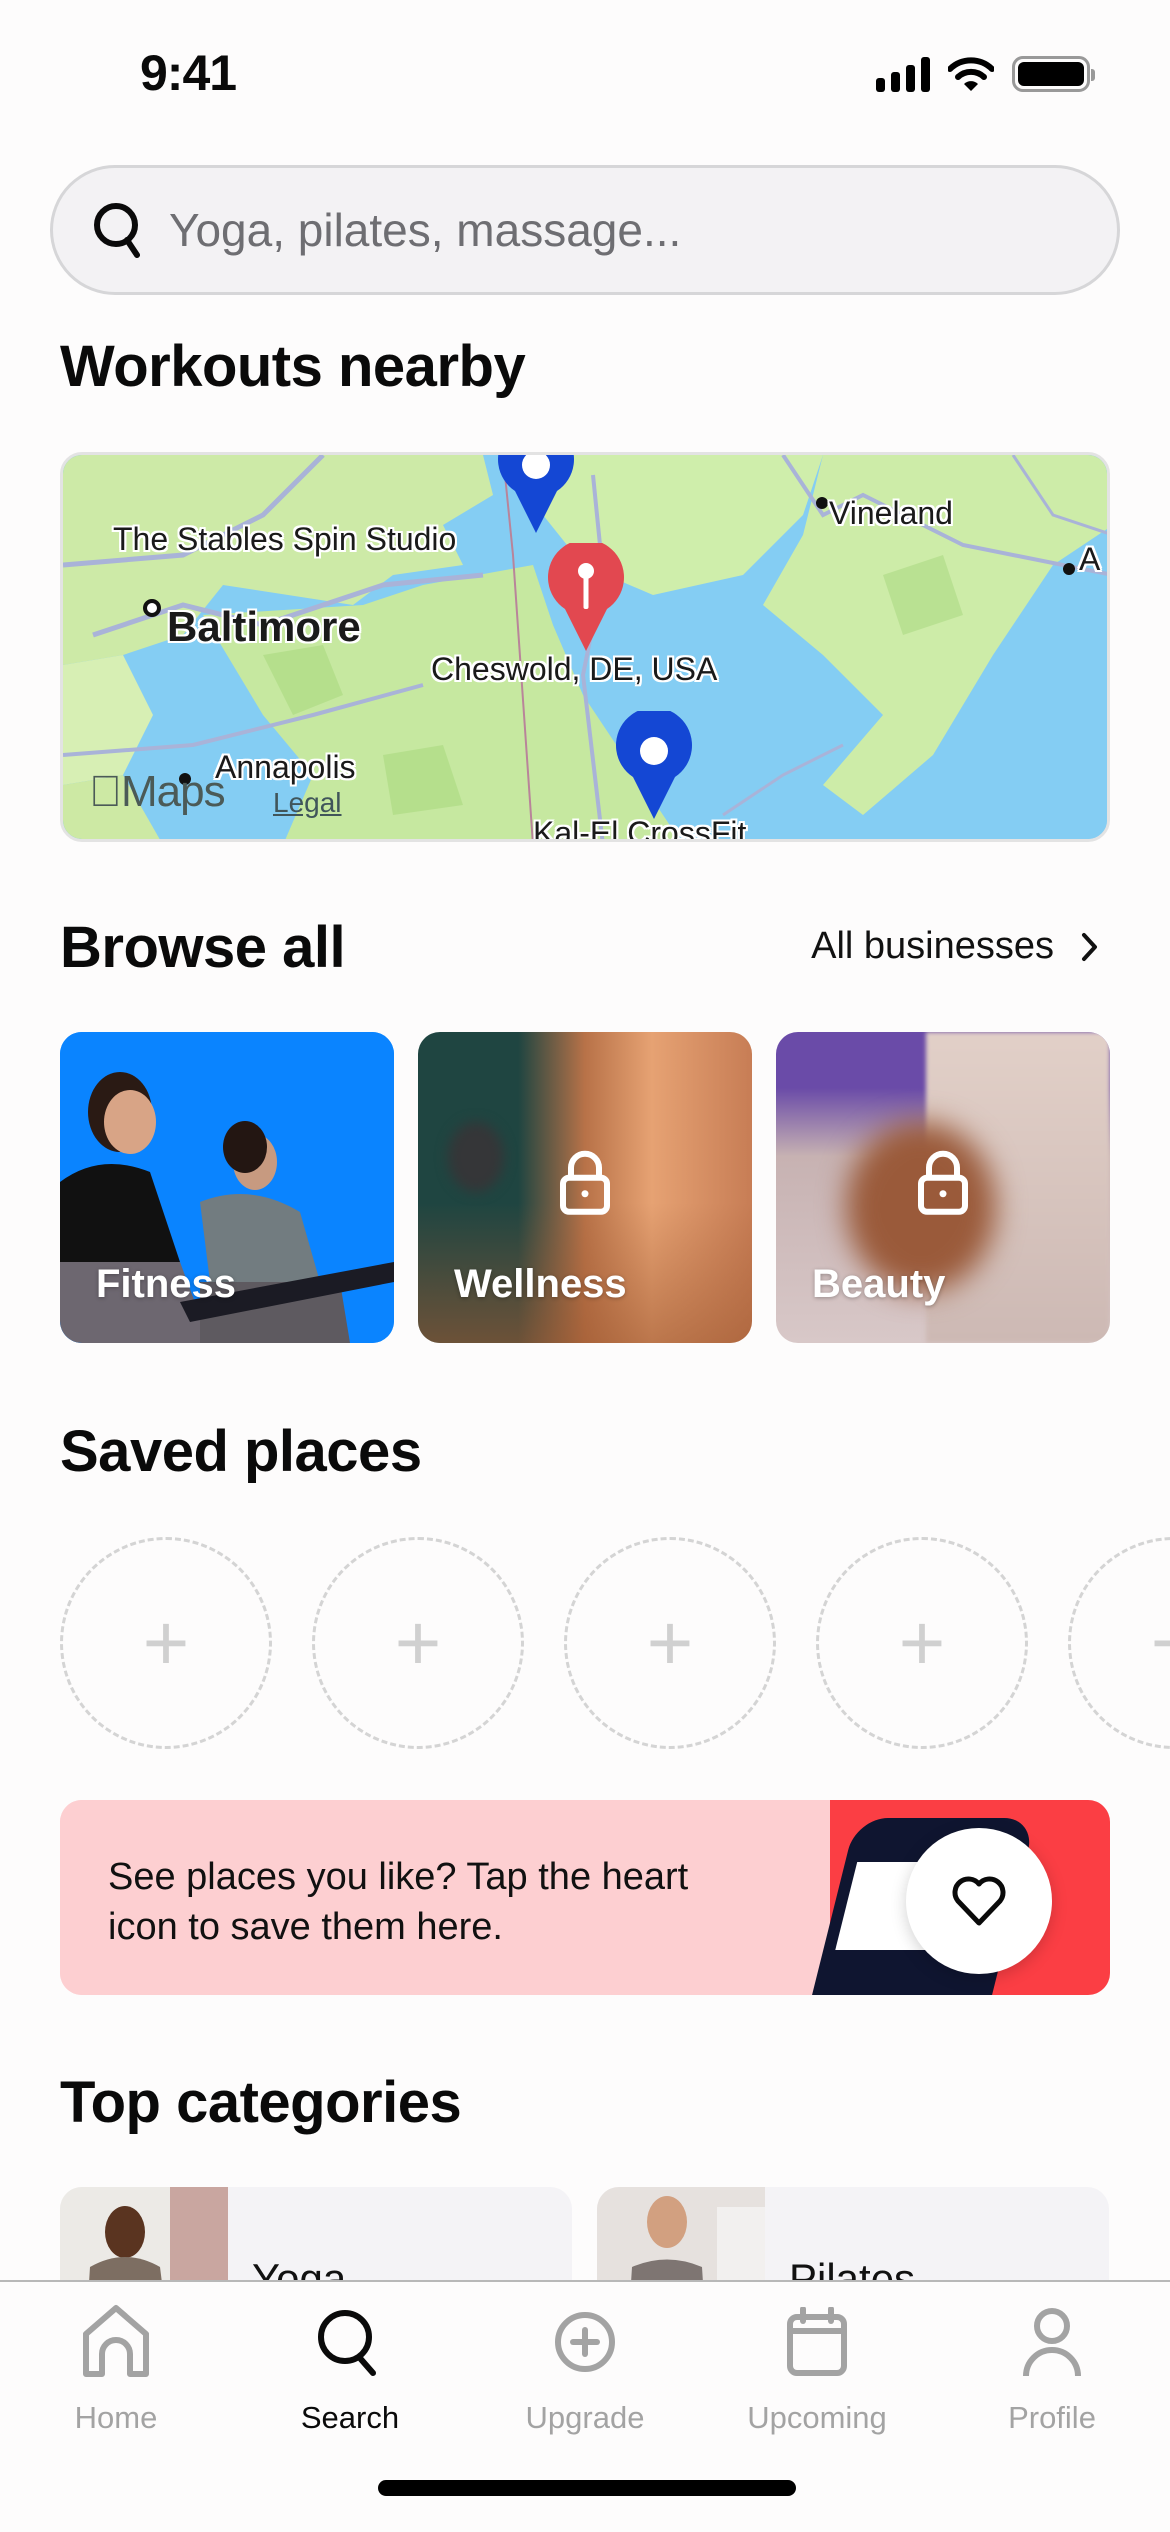  Describe the element at coordinates (540, 1284) in the screenshot. I see `tile-label: Wellness` at that location.